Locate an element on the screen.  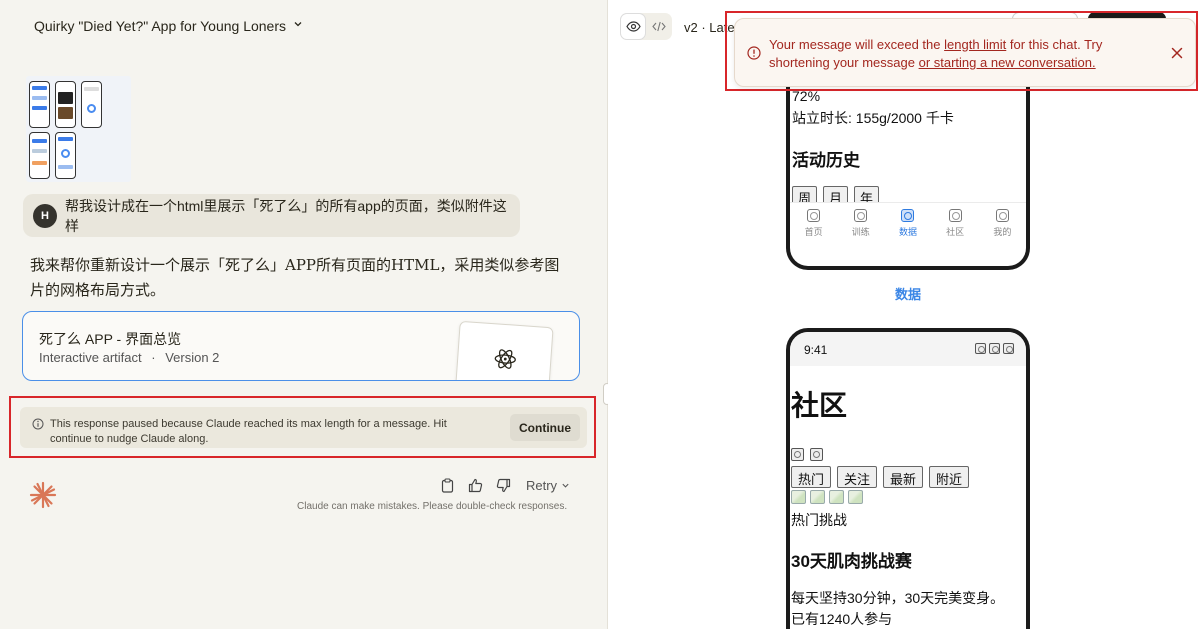
challenge-description: 每天坚持30分钟，30天完美变身。 已有1240人参与 is located at coordinates (906, 608).